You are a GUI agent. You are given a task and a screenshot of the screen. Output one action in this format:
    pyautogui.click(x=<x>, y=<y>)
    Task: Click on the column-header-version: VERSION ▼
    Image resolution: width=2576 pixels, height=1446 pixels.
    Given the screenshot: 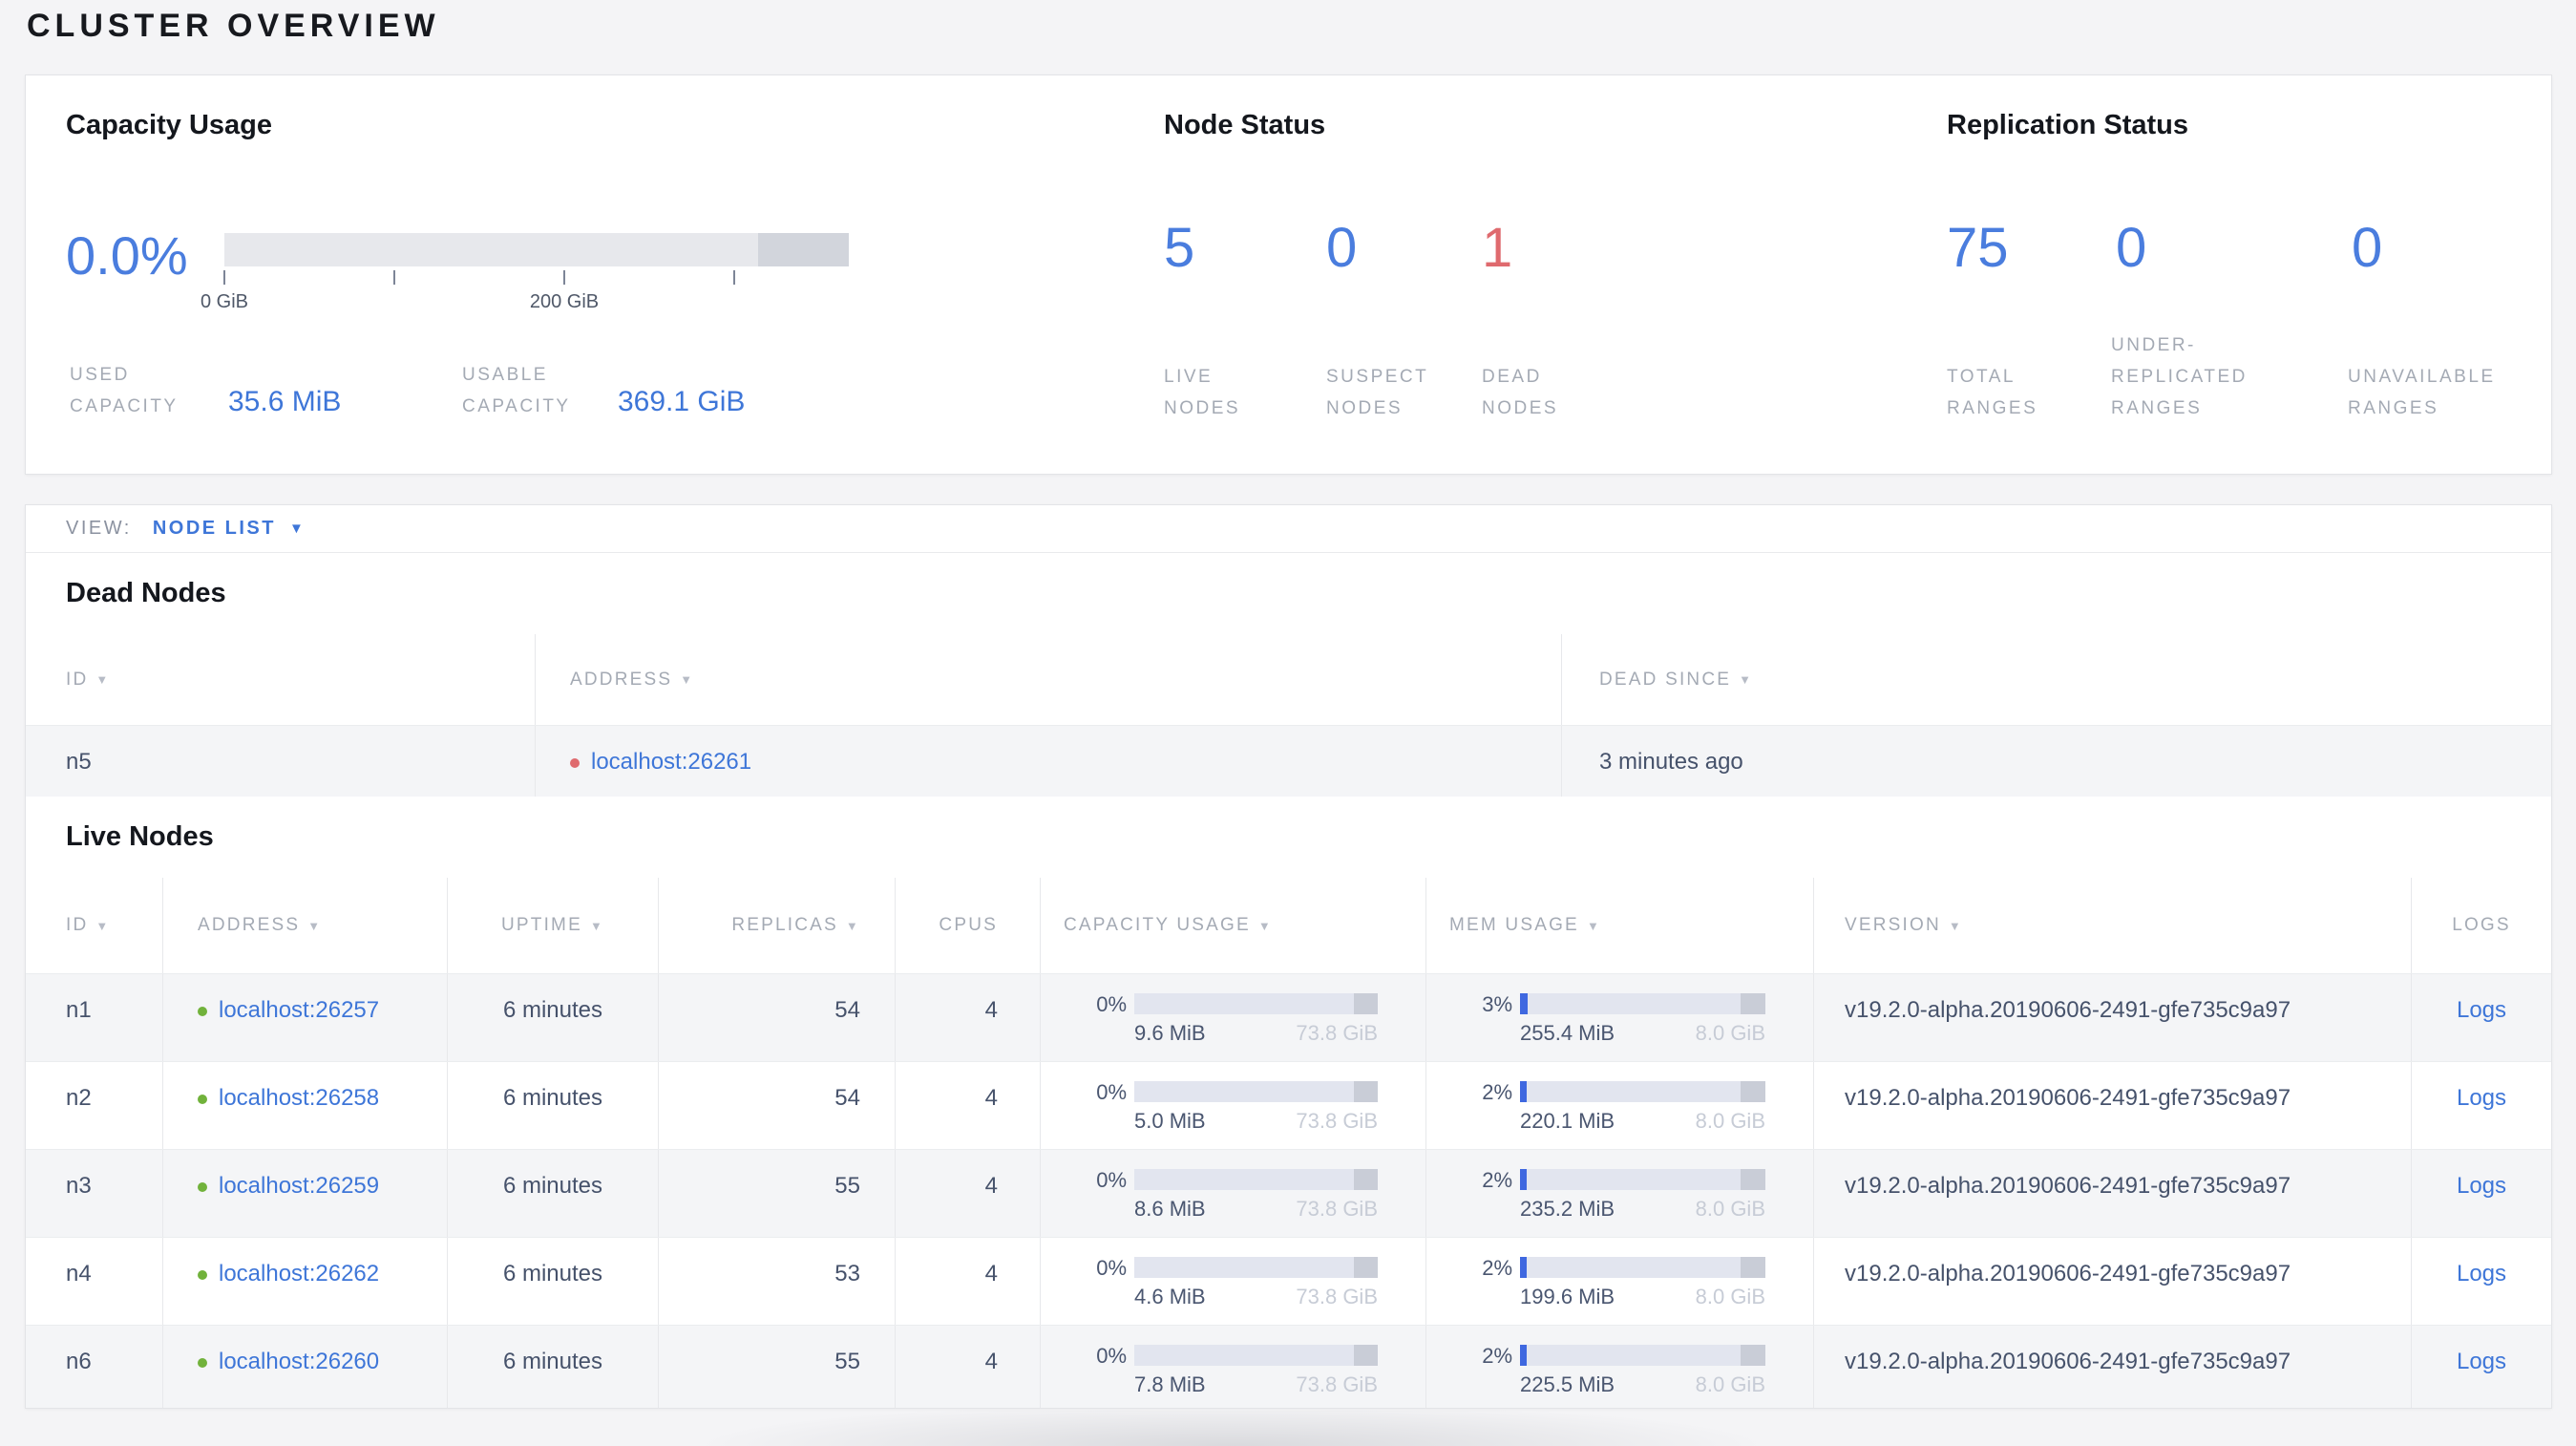 What is the action you would take?
    pyautogui.click(x=2112, y=926)
    